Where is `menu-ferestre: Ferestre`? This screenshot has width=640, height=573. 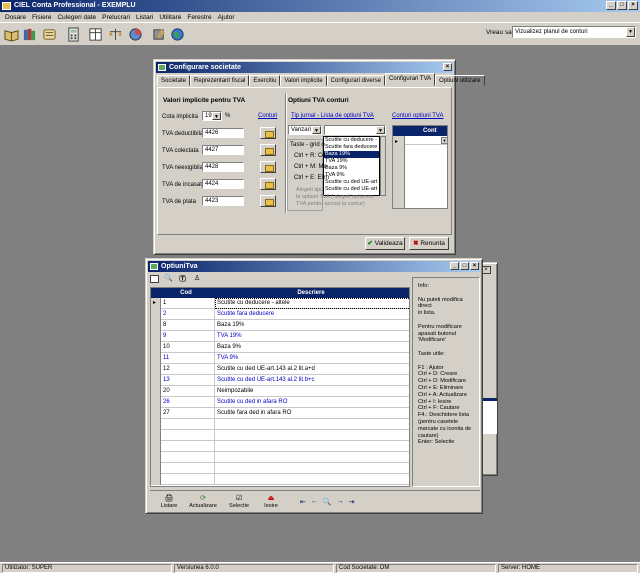 menu-ferestre: Ferestre is located at coordinates (199, 17).